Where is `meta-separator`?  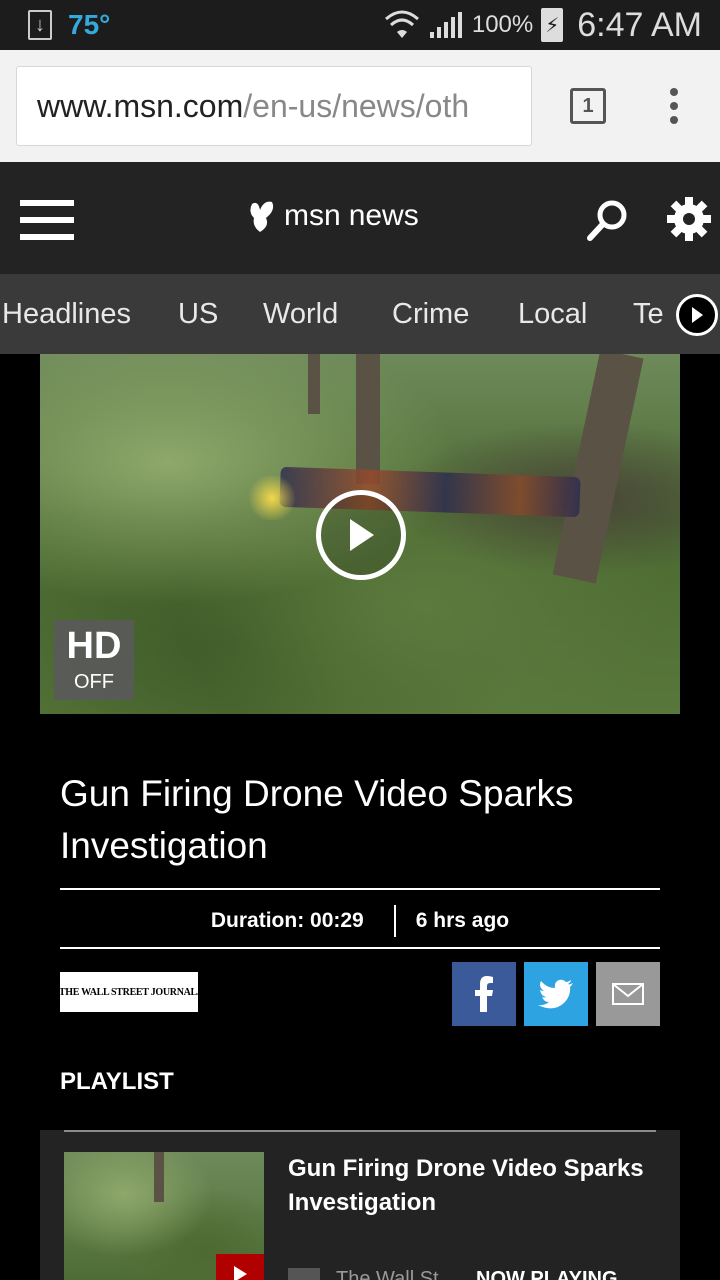 meta-separator is located at coordinates (394, 921).